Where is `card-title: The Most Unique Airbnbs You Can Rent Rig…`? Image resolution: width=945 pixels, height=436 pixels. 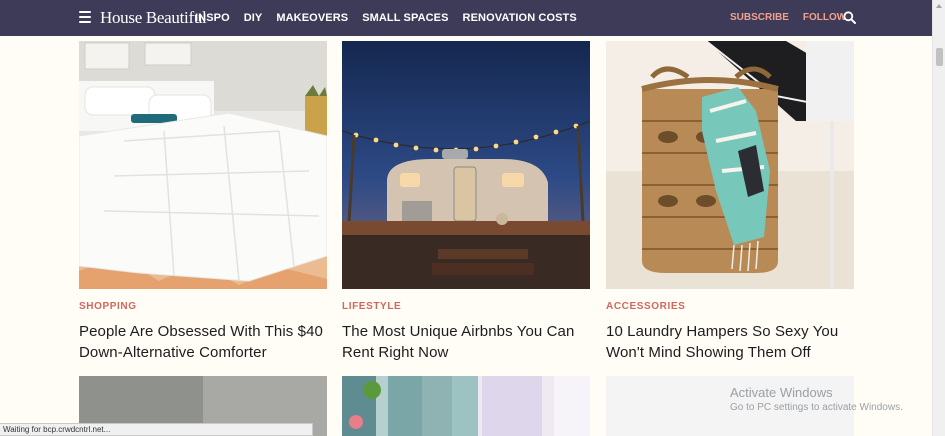 card-title: The Most Unique Airbnbs You Can Rent Rig… is located at coordinates (466, 342).